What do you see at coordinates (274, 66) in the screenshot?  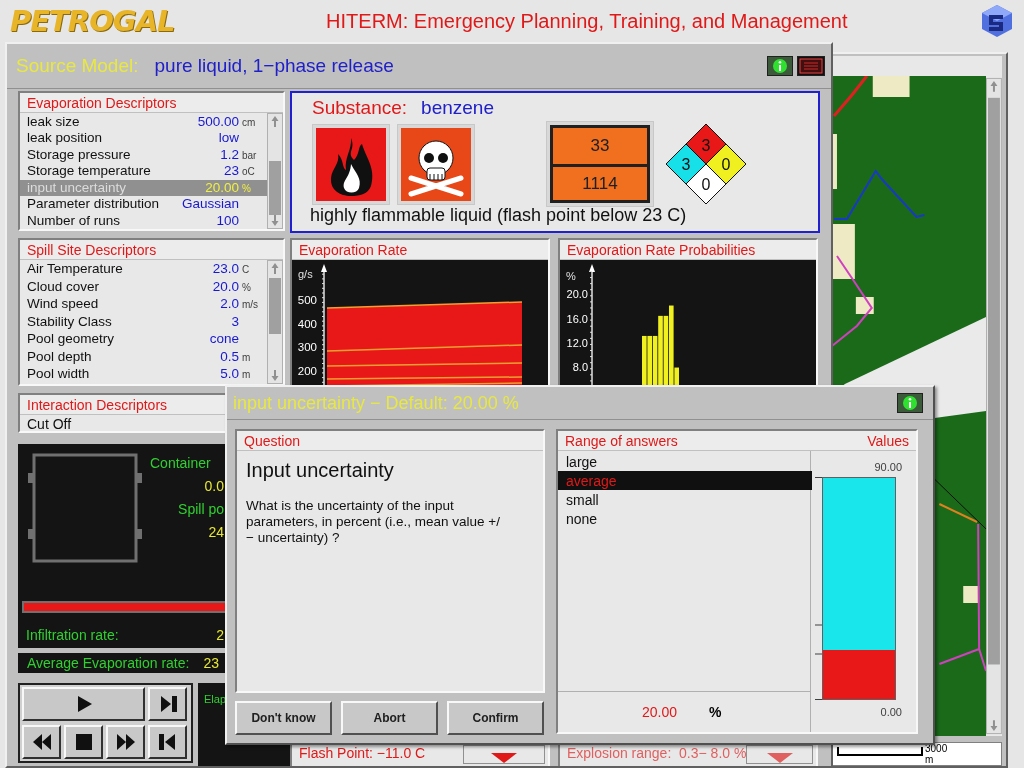 I see `source-model-value: pure liquid, 1−phase release` at bounding box center [274, 66].